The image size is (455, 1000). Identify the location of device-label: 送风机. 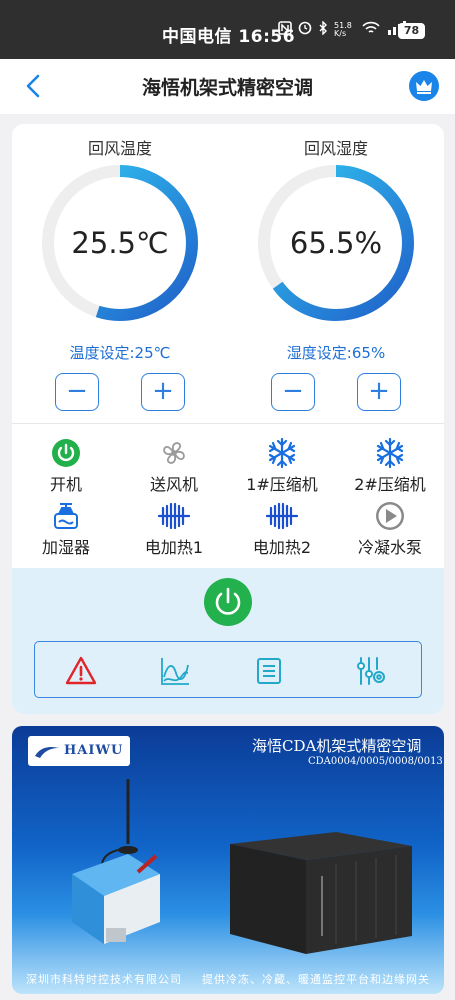
(173, 484).